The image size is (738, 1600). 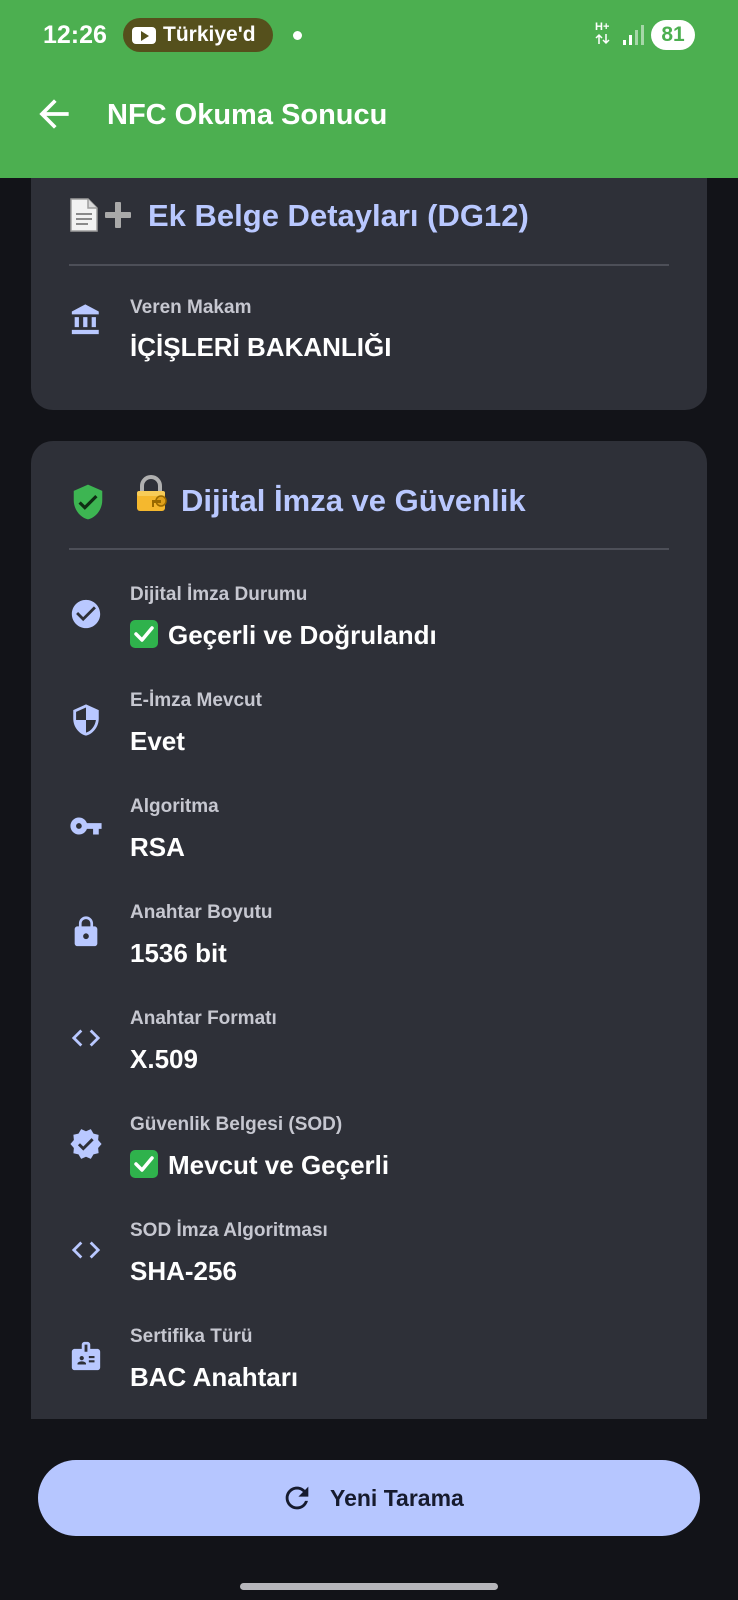 What do you see at coordinates (261, 347) in the screenshot?
I see `row-value-issuing-authority: İÇİŞLERİ BAKANLIĞI` at bounding box center [261, 347].